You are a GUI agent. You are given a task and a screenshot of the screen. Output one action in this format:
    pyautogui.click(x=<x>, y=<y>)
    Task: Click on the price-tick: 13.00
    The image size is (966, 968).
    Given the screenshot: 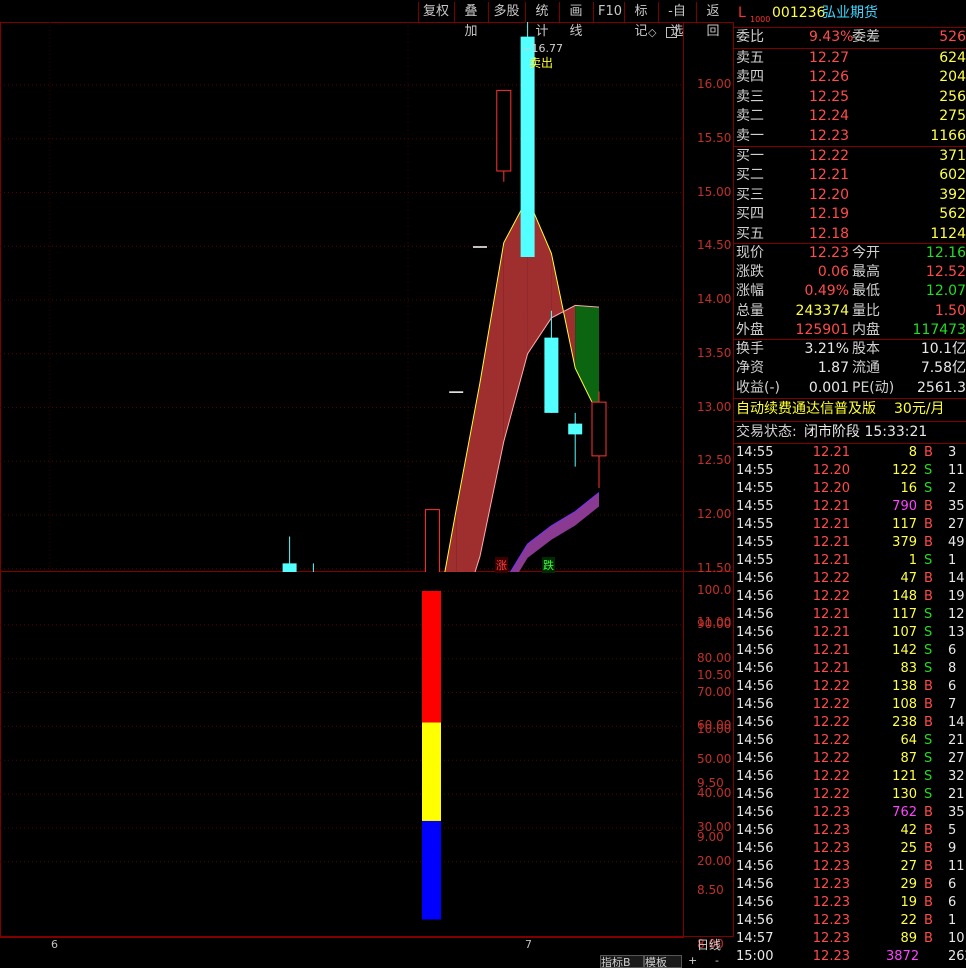 What is the action you would take?
    pyautogui.click(x=714, y=406)
    